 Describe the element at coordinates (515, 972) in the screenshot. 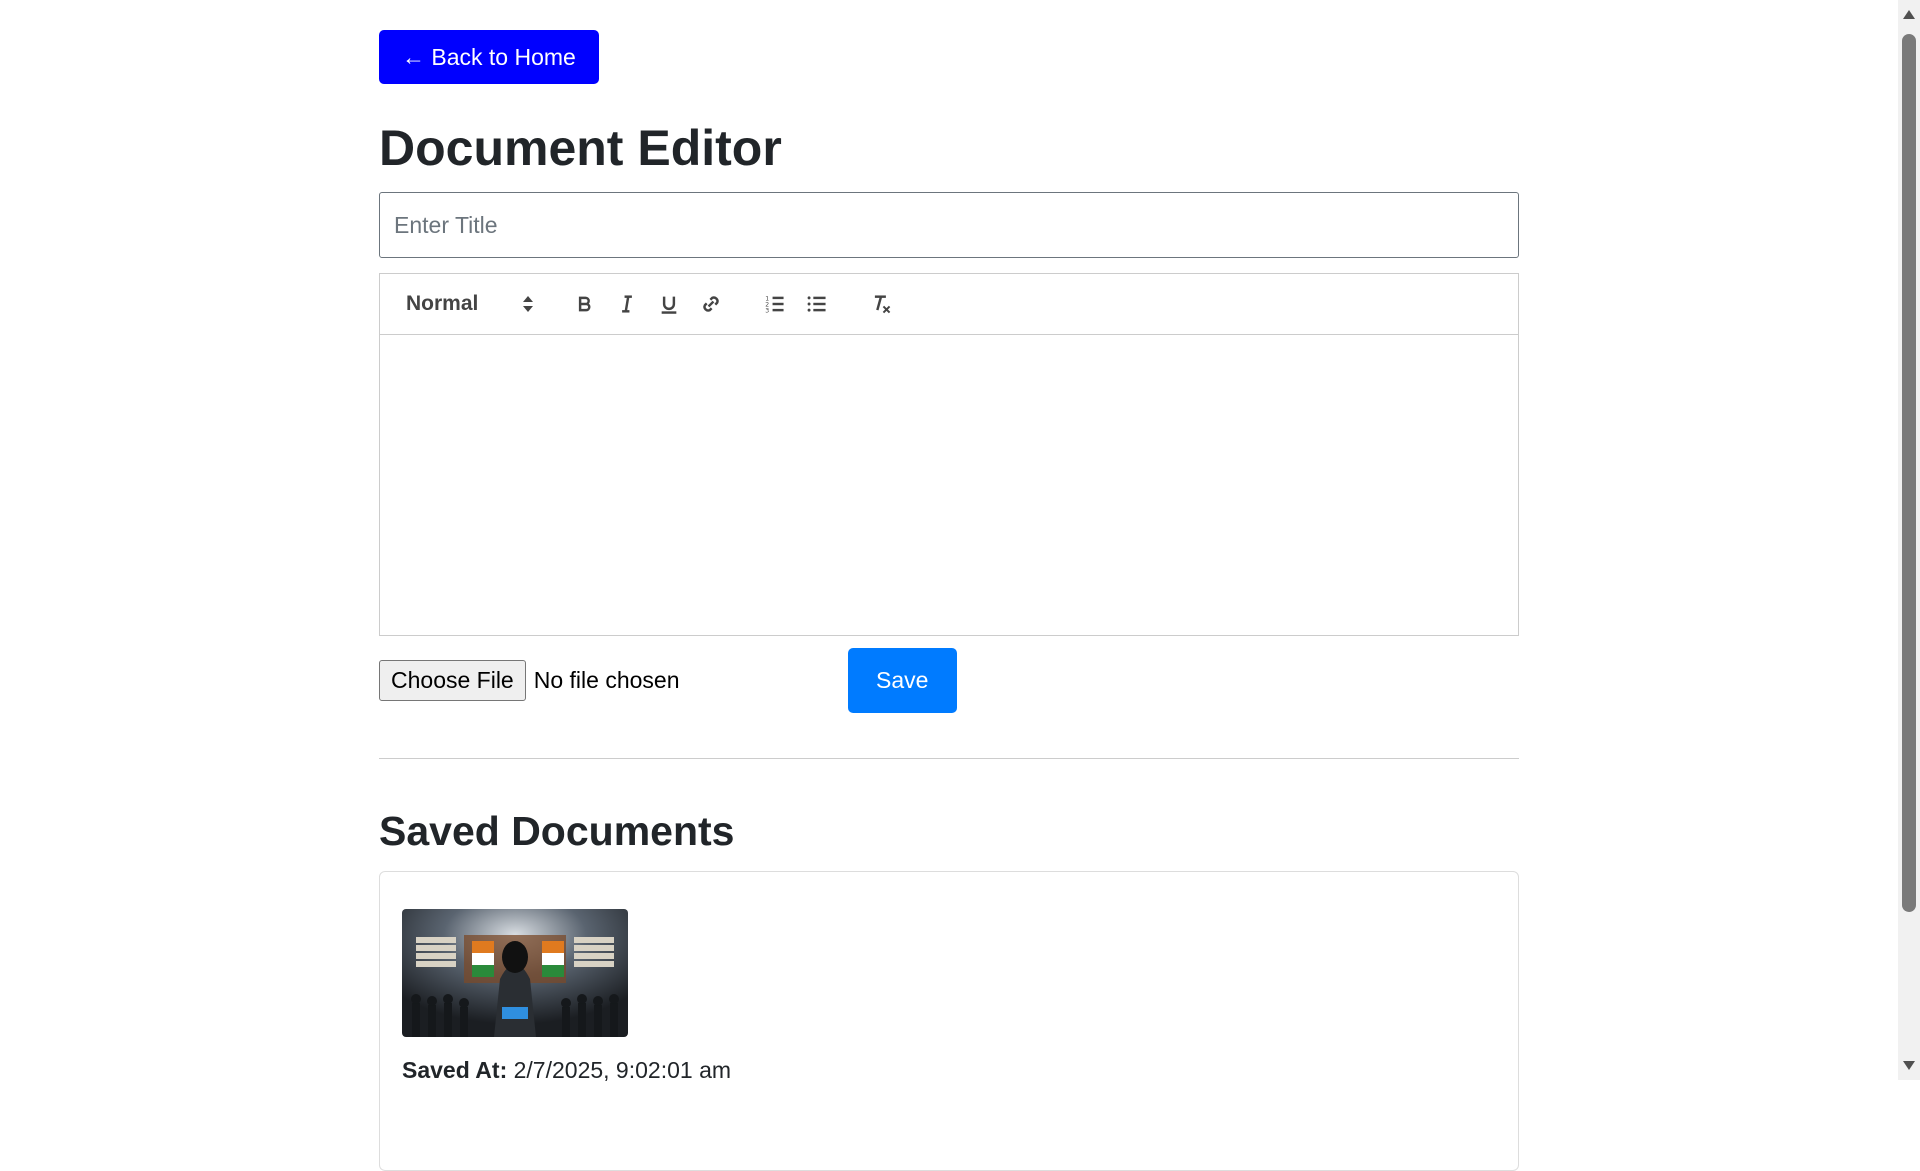

I see `document-thumbnail-image` at that location.